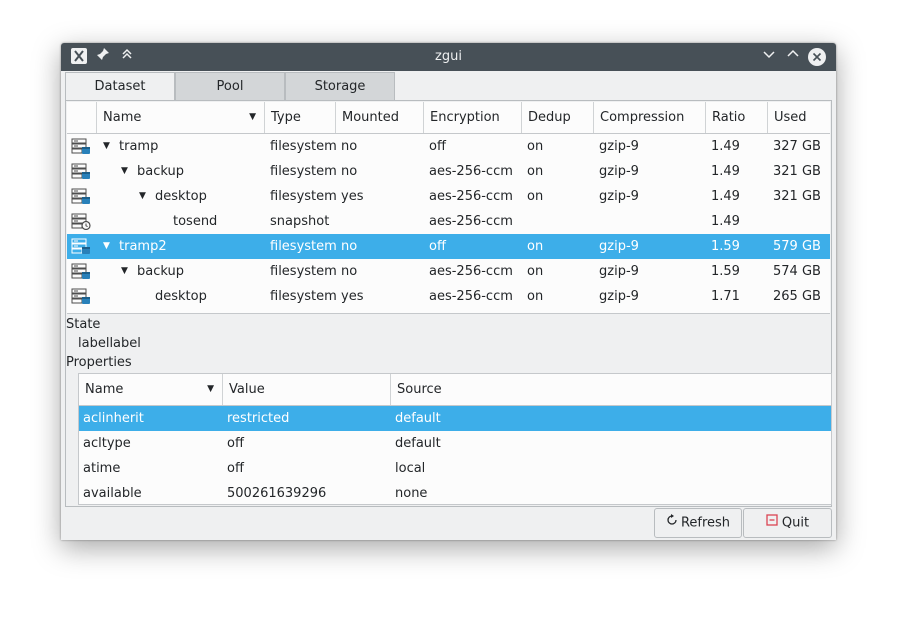 The height and width of the screenshot is (619, 897). What do you see at coordinates (120, 86) in the screenshot?
I see `tab-dataset: Dataset` at bounding box center [120, 86].